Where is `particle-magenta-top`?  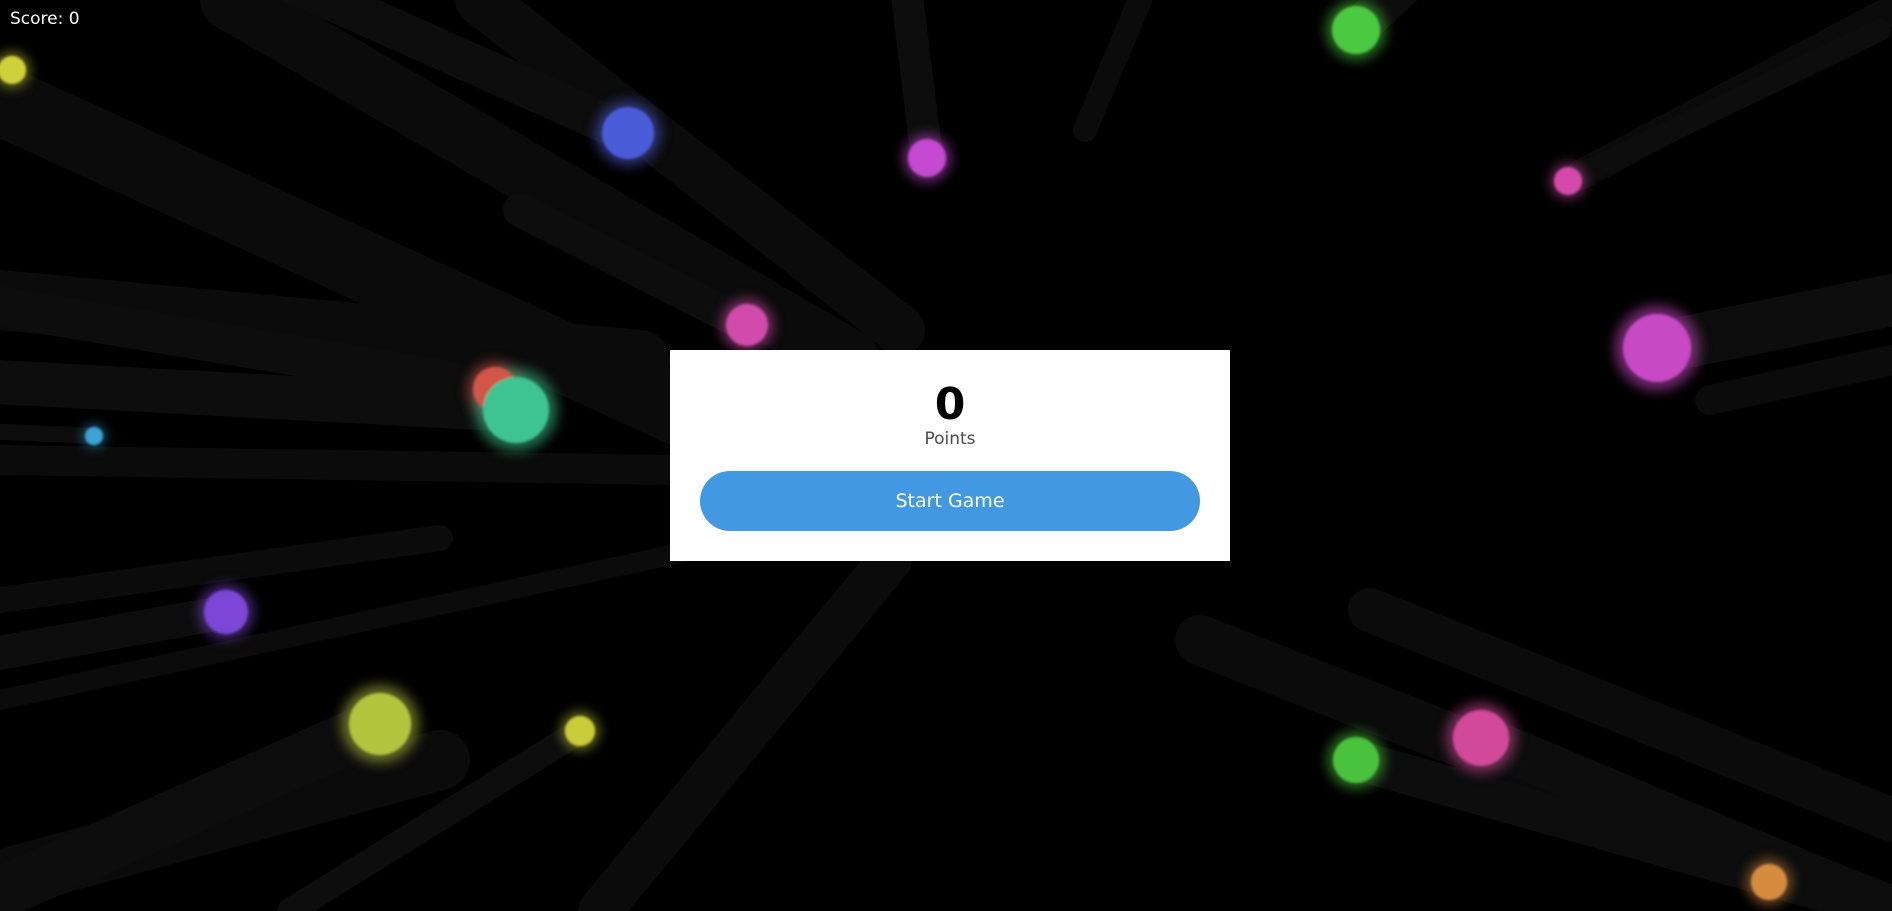
particle-magenta-top is located at coordinates (927, 158).